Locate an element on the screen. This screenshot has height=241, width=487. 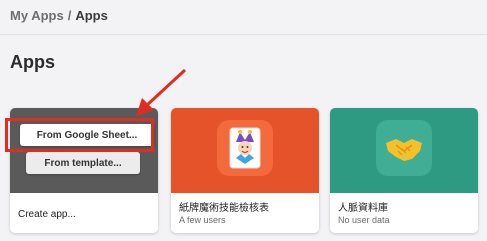
joker-icon is located at coordinates (245, 148).